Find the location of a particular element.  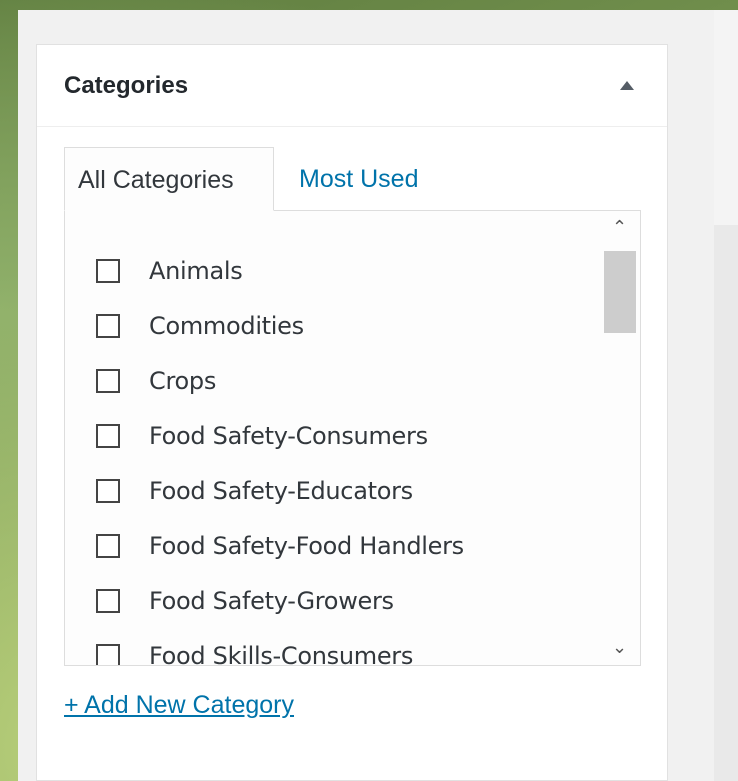

category-label: Animals is located at coordinates (196, 271).